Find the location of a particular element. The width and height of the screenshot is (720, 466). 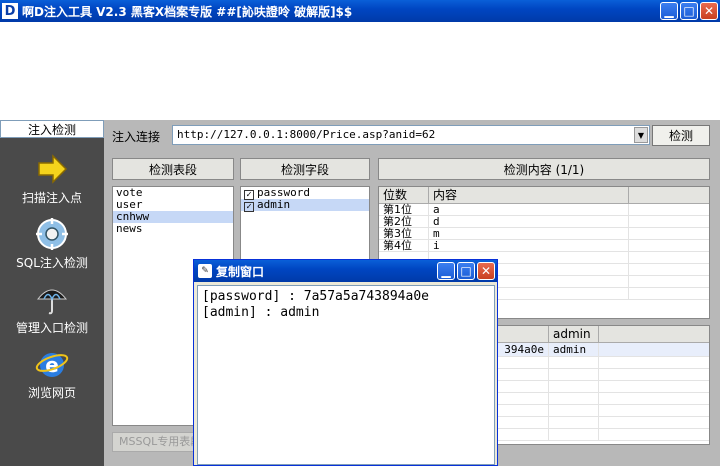

dialog-title: 复制窗口 is located at coordinates (240, 271).